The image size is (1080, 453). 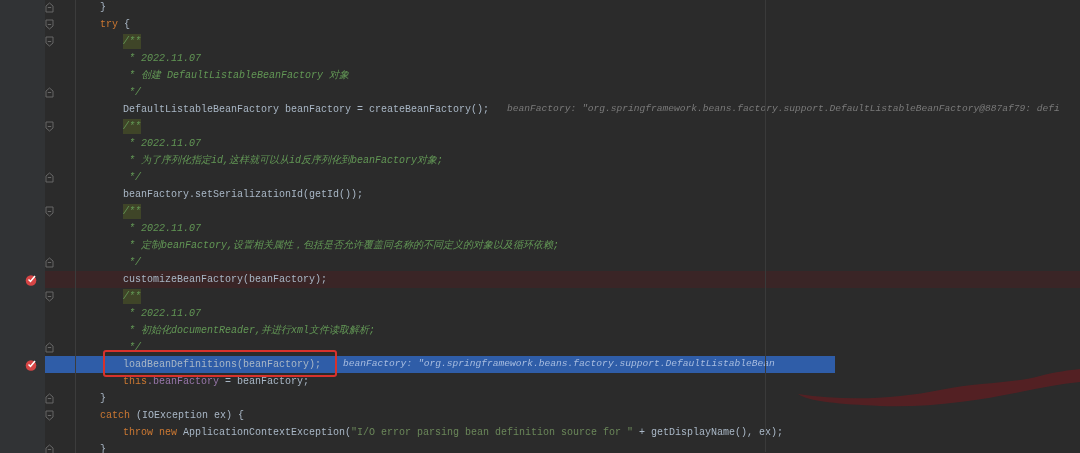 I want to click on keyword-text: this, so click(x=135, y=382).